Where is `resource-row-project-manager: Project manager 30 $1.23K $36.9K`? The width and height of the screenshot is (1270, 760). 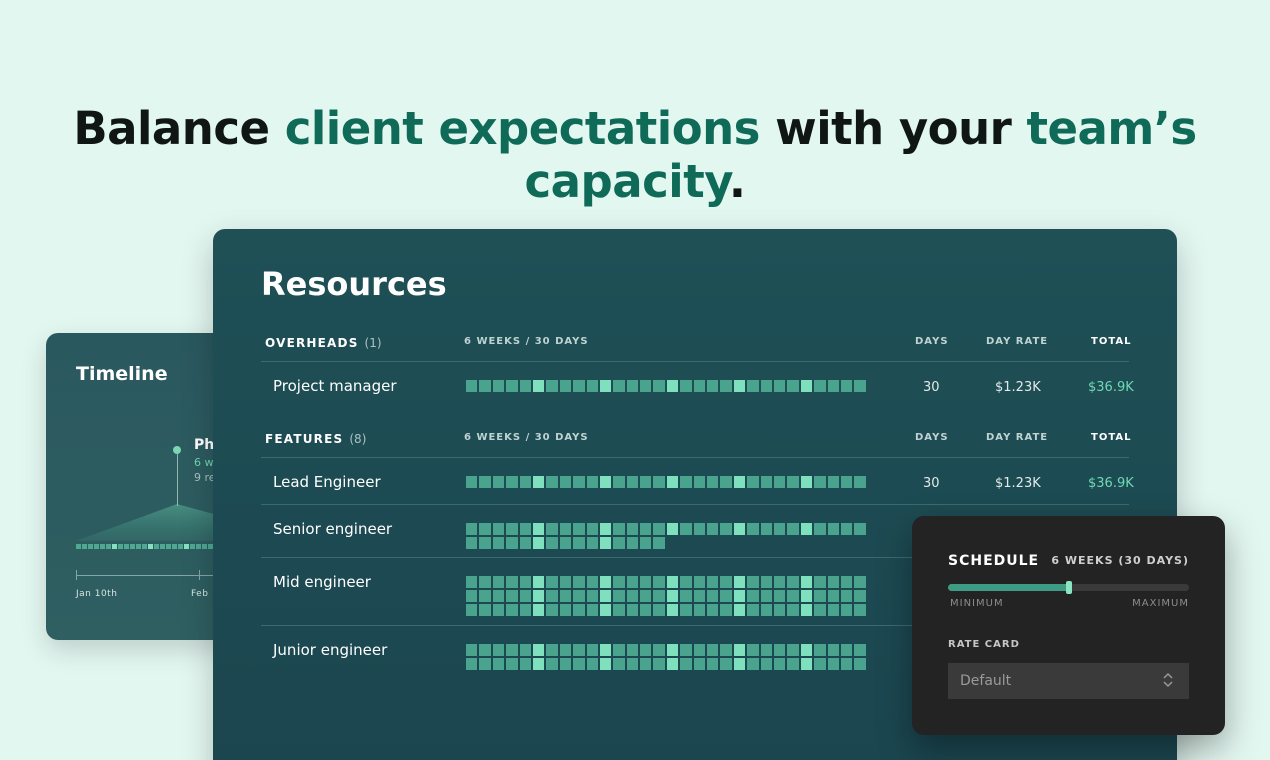
resource-row-project-manager: Project manager 30 $1.23K $36.9K is located at coordinates (697, 388).